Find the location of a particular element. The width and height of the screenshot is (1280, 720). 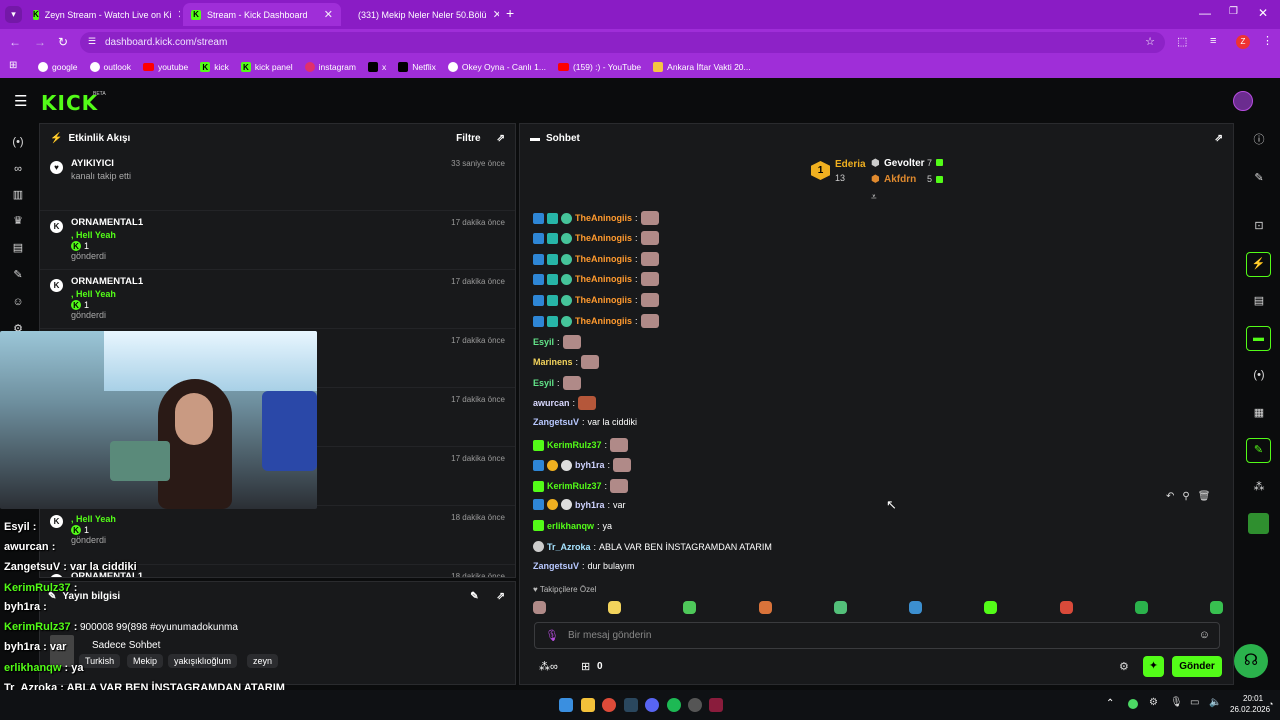

share-icon: ⁂ is located at coordinates (1259, 487).